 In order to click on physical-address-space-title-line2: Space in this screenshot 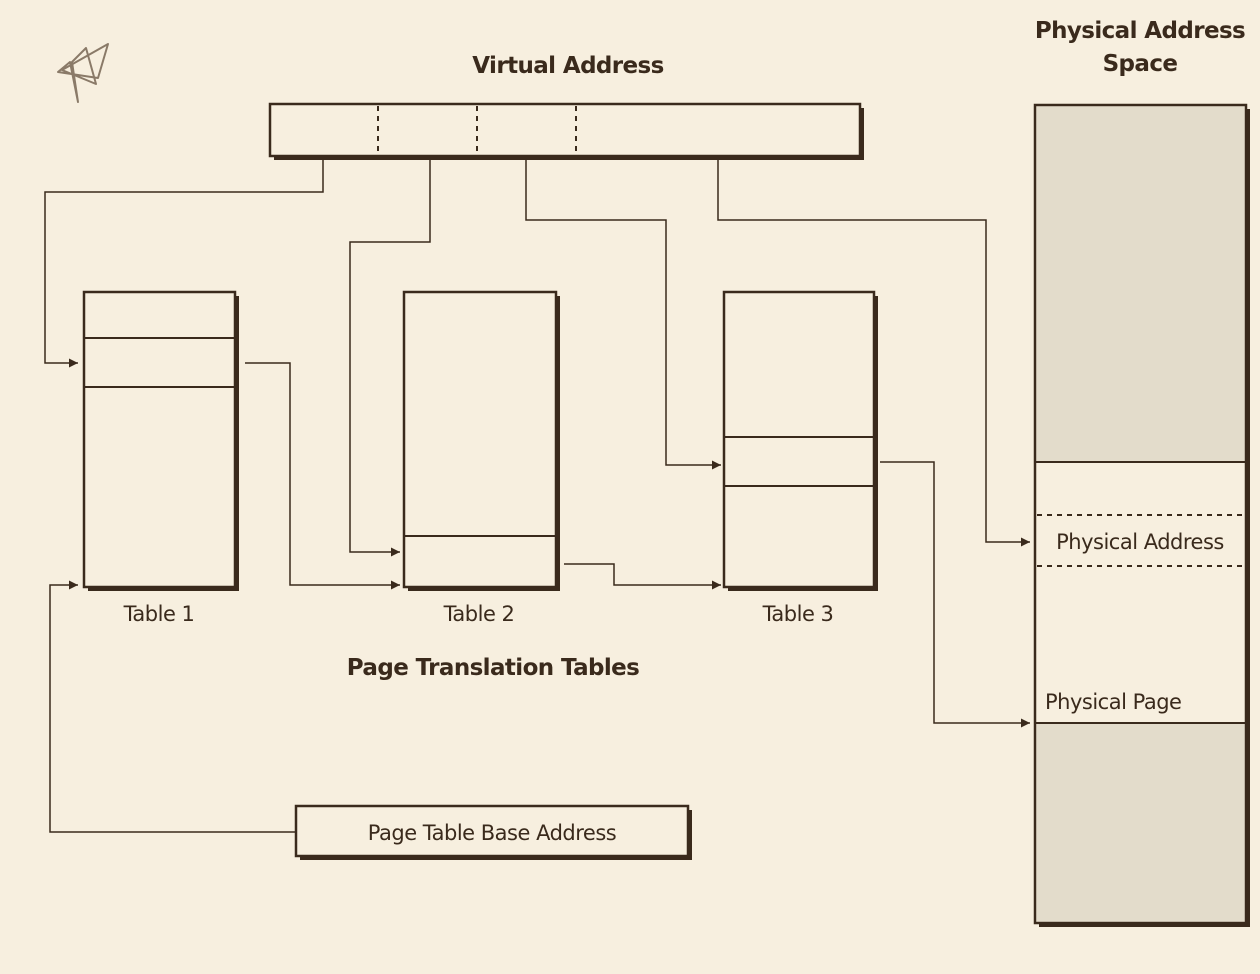, I will do `click(1140, 64)`.